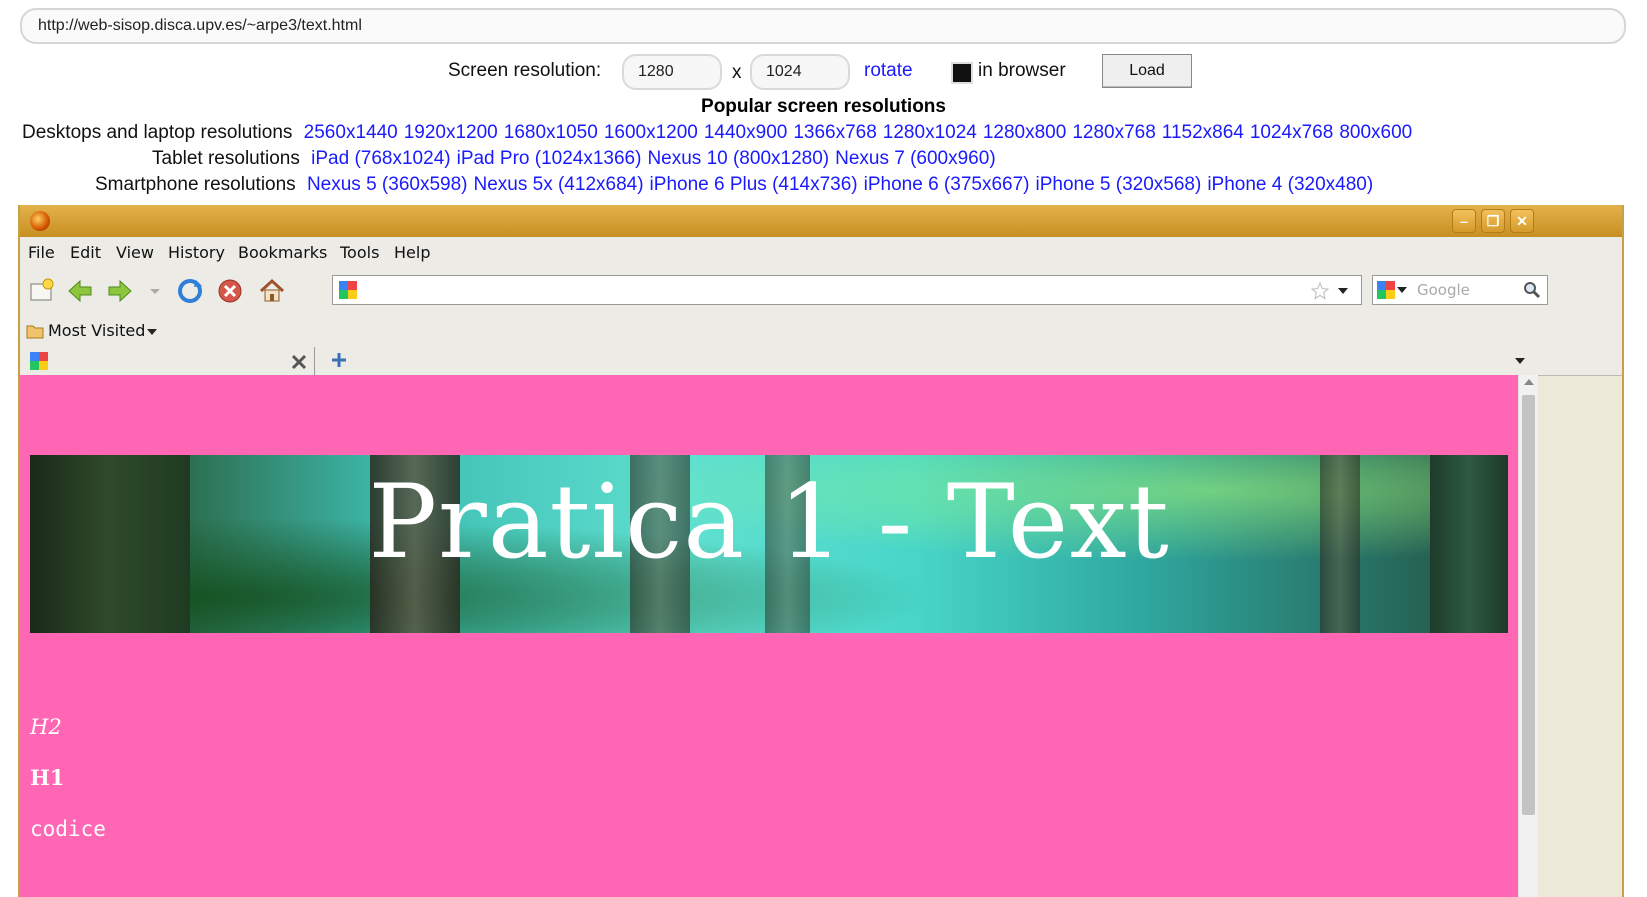  I want to click on res-link: 1600x1200, so click(651, 132).